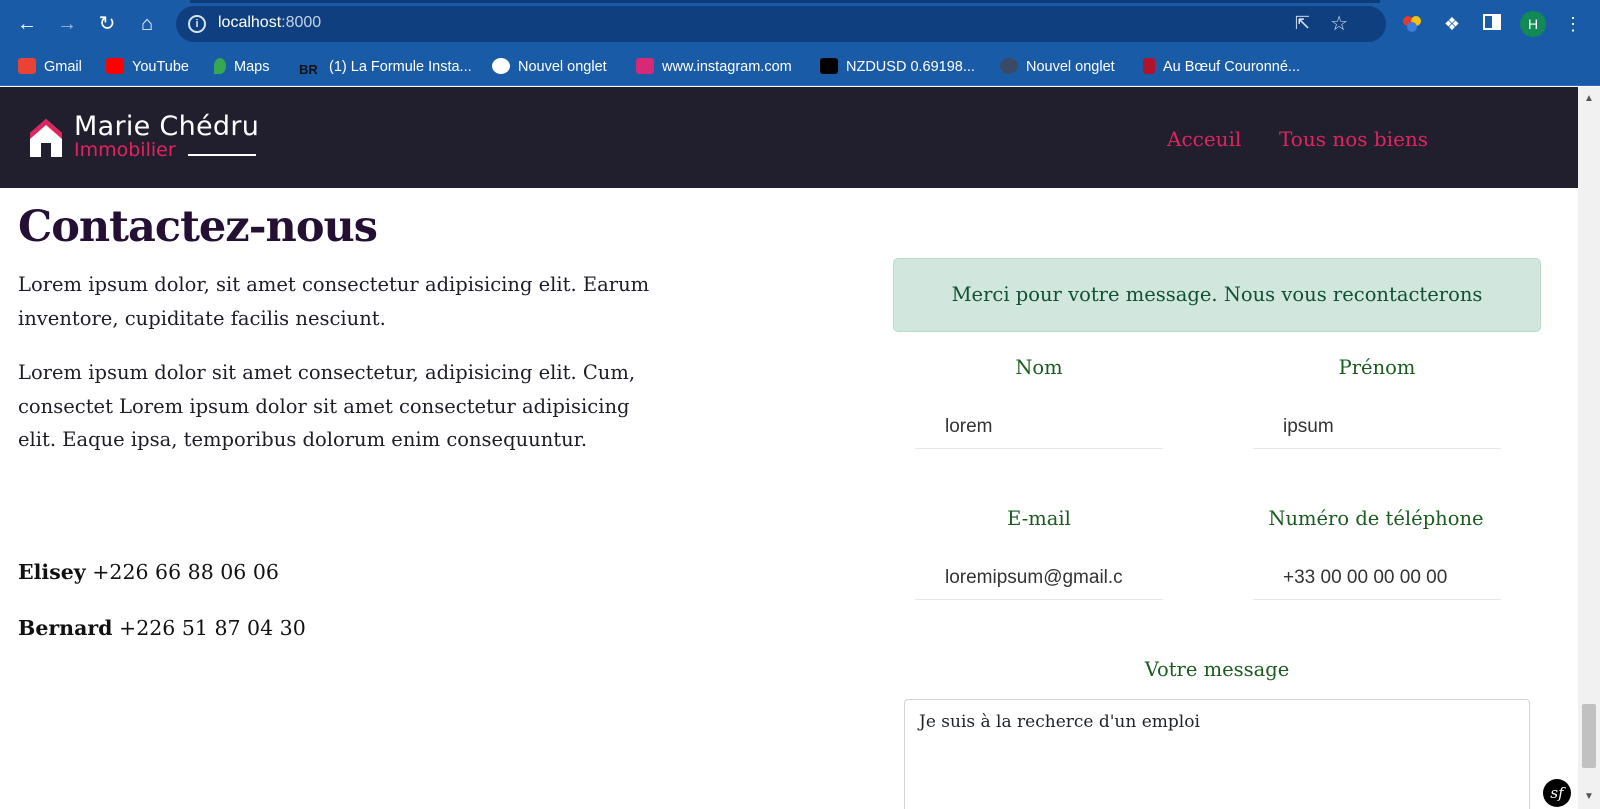  Describe the element at coordinates (501, 66) in the screenshot. I see `globe-icon` at that location.